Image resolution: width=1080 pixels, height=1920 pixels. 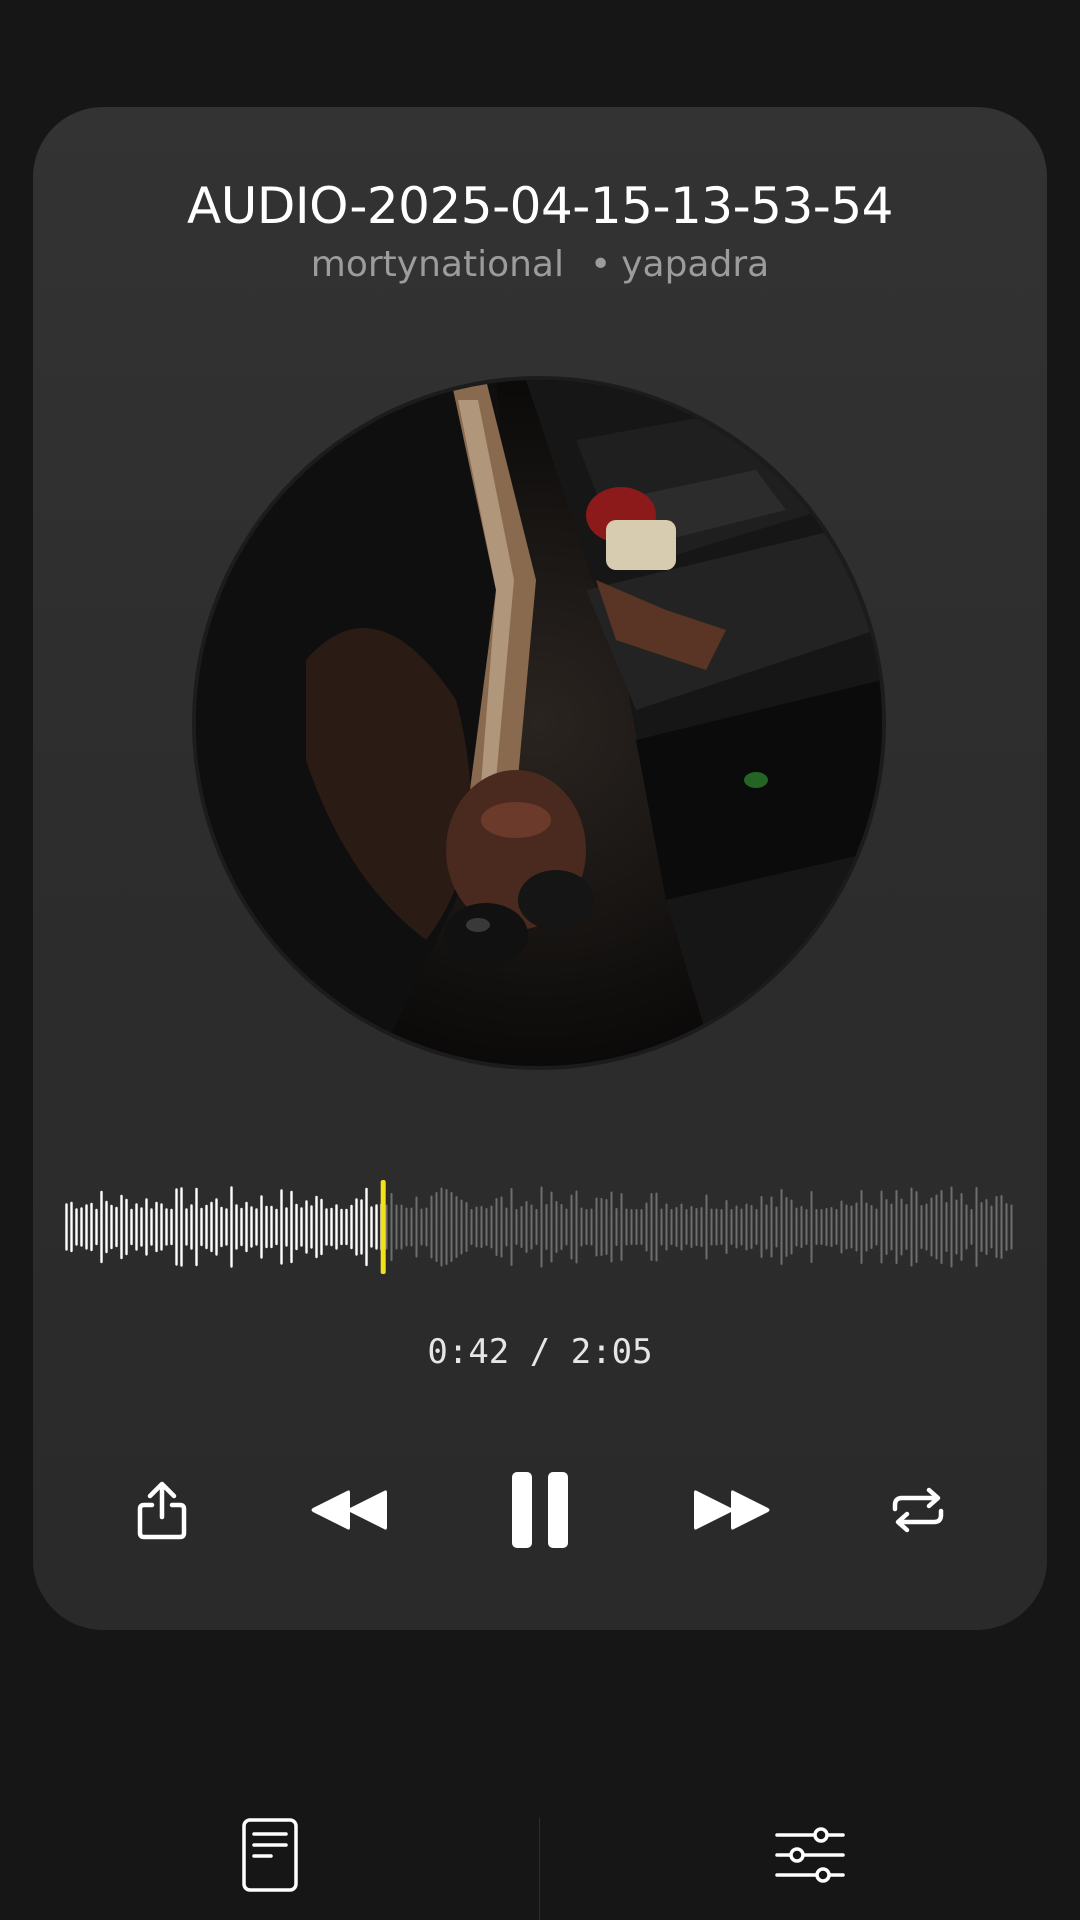 I want to click on playhead, so click(x=383, y=1227).